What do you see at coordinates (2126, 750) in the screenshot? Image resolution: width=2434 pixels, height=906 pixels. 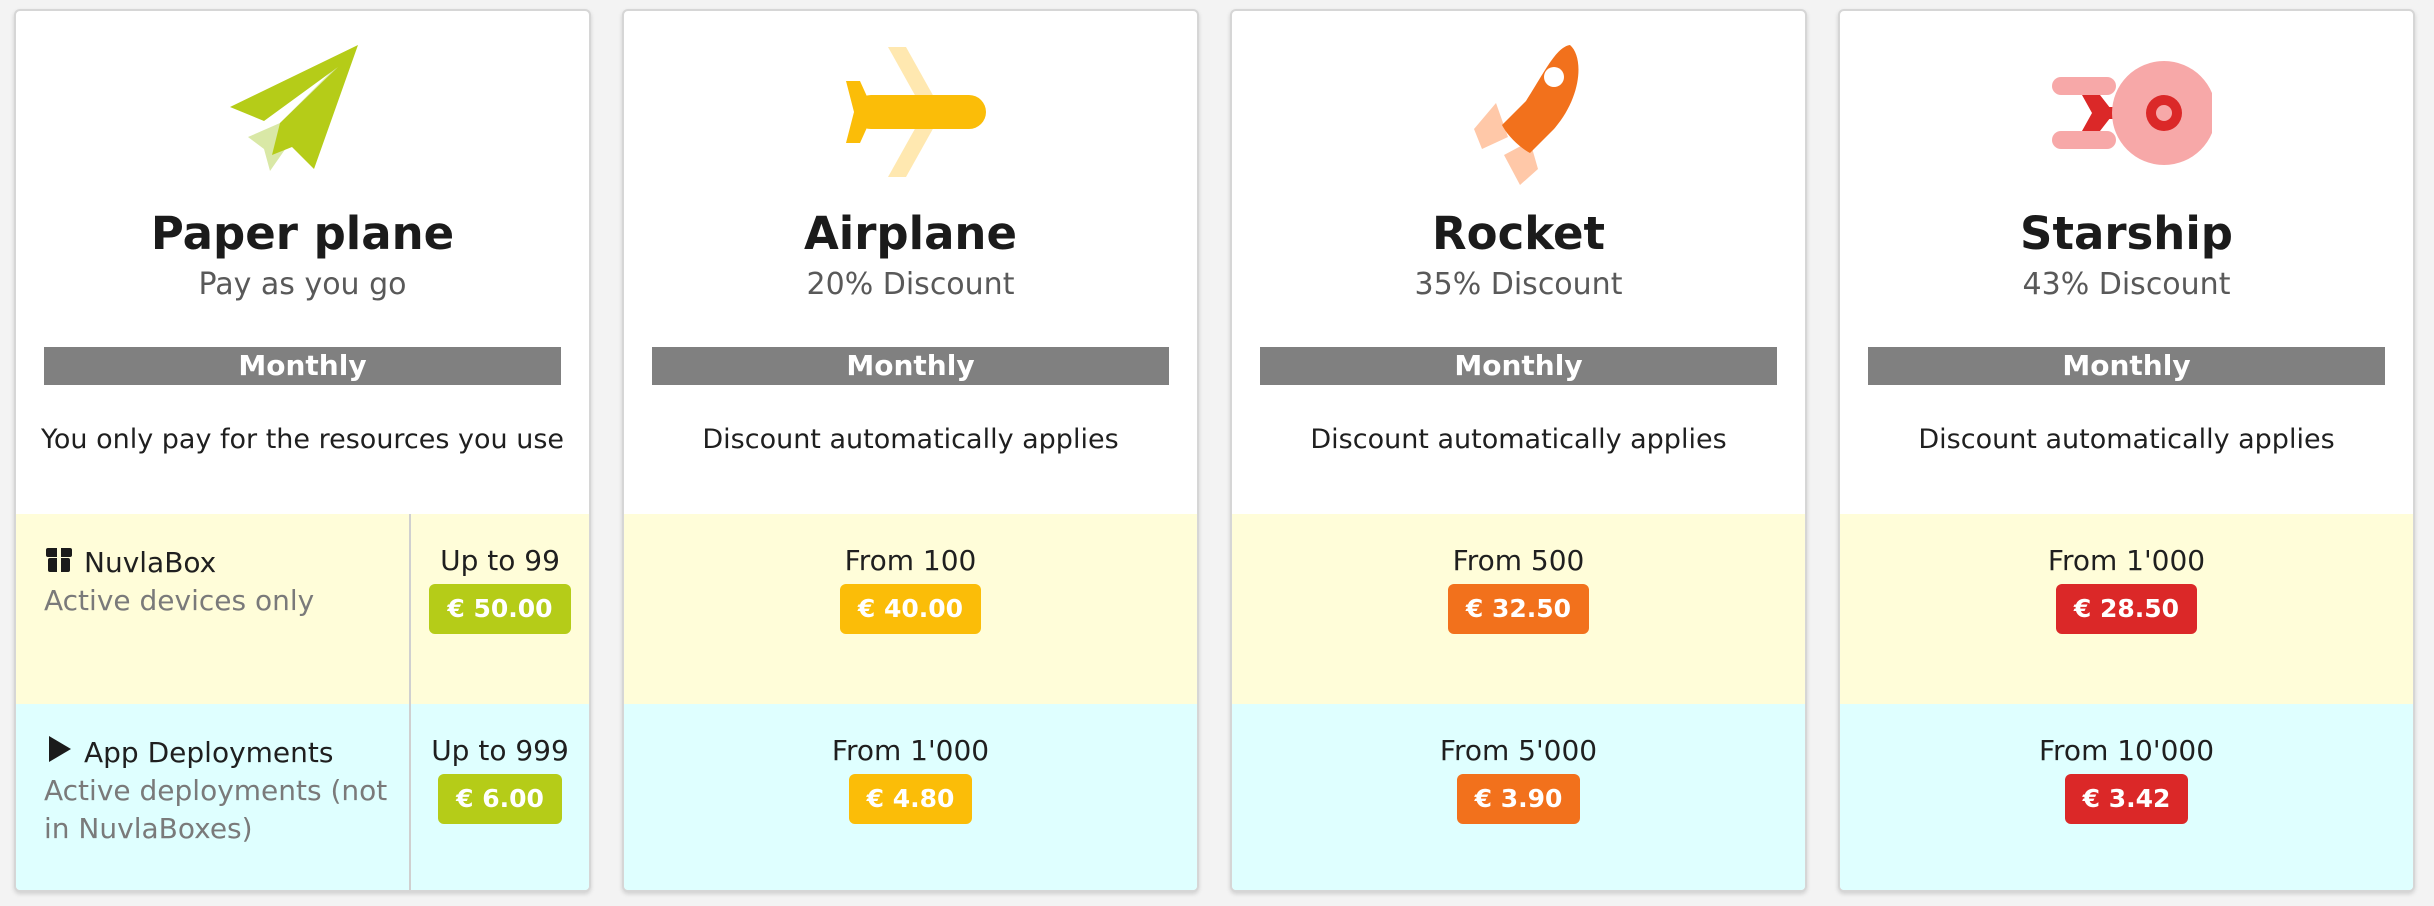 I see `apps-range: From 10'000` at bounding box center [2126, 750].